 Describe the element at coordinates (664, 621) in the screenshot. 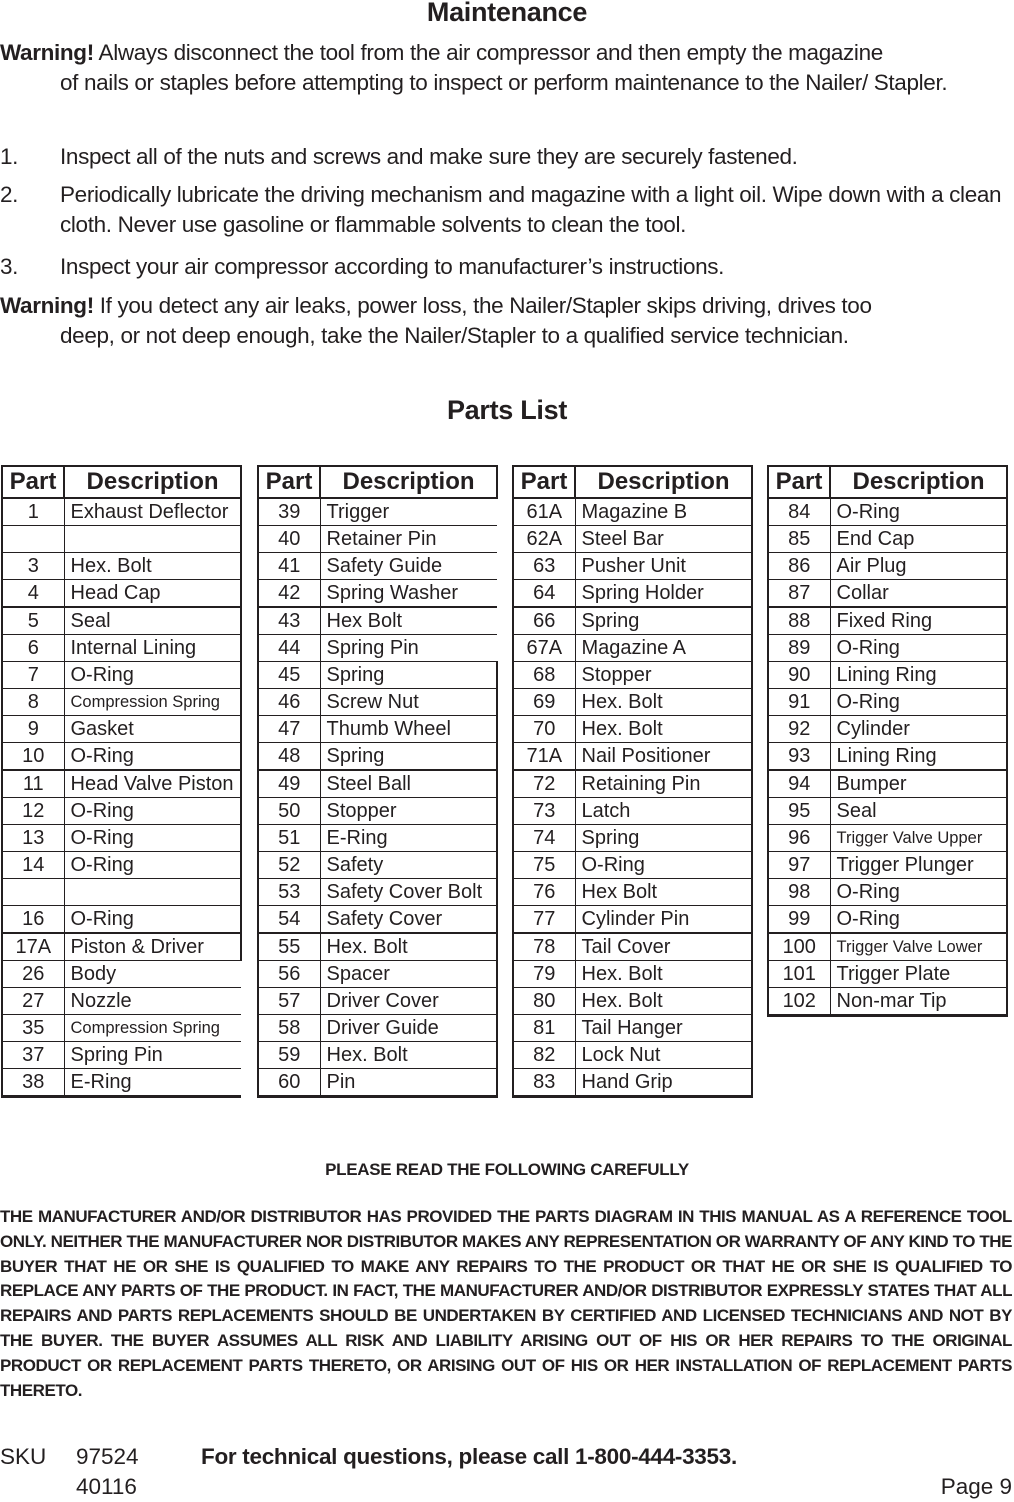

I see `part-description: Spring` at that location.